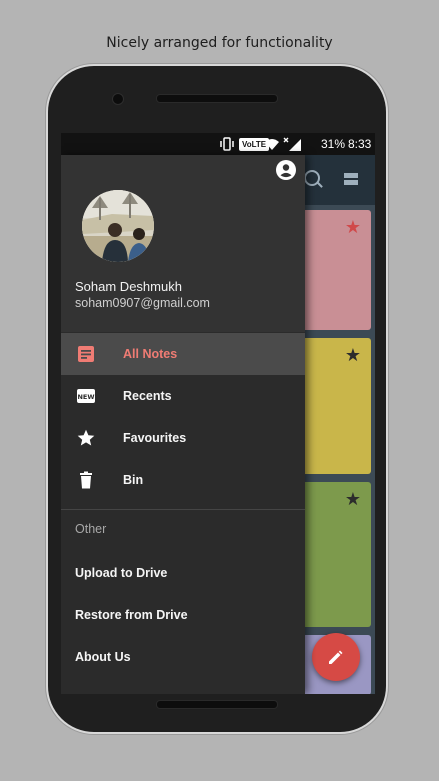 Image resolution: width=439 pixels, height=781 pixels. What do you see at coordinates (292, 144) in the screenshot?
I see `signal-icon` at bounding box center [292, 144].